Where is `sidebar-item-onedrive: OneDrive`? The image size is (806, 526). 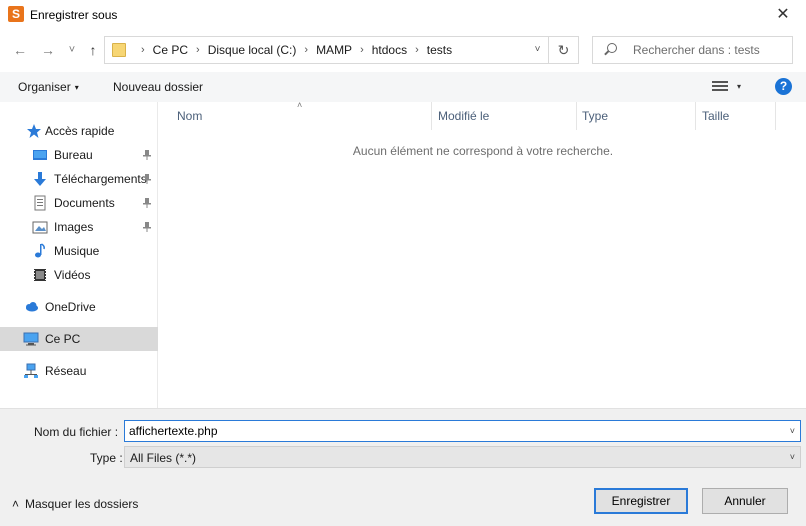
sidebar-item-onedrive: OneDrive is located at coordinates (79, 307).